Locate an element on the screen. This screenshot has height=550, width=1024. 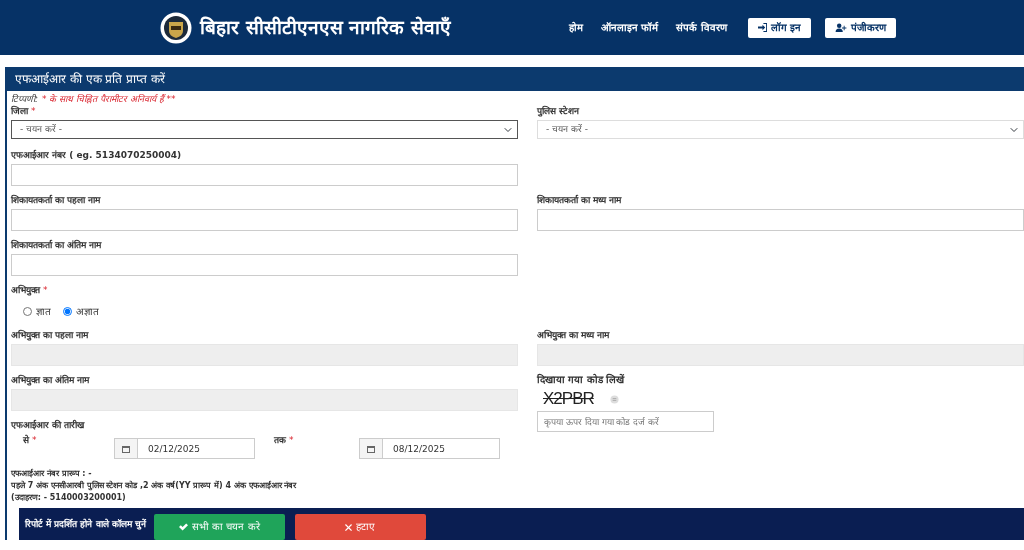
date-field: 02/12/2025 is located at coordinates (184, 448).